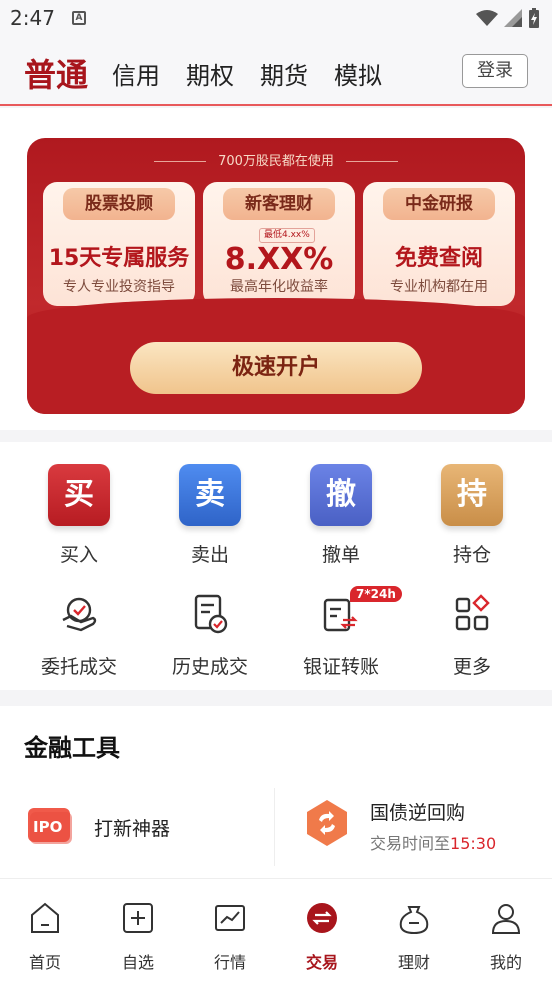 The width and height of the screenshot is (552, 983). What do you see at coordinates (119, 258) in the screenshot?
I see `card-main: 15天专属服务` at bounding box center [119, 258].